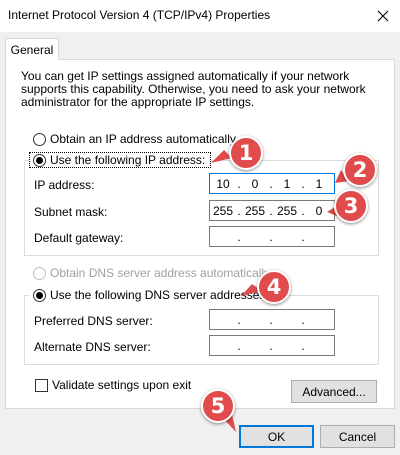 The width and height of the screenshot is (400, 455). Describe the element at coordinates (360, 170) in the screenshot. I see `callout-badge-2: 2` at that location.